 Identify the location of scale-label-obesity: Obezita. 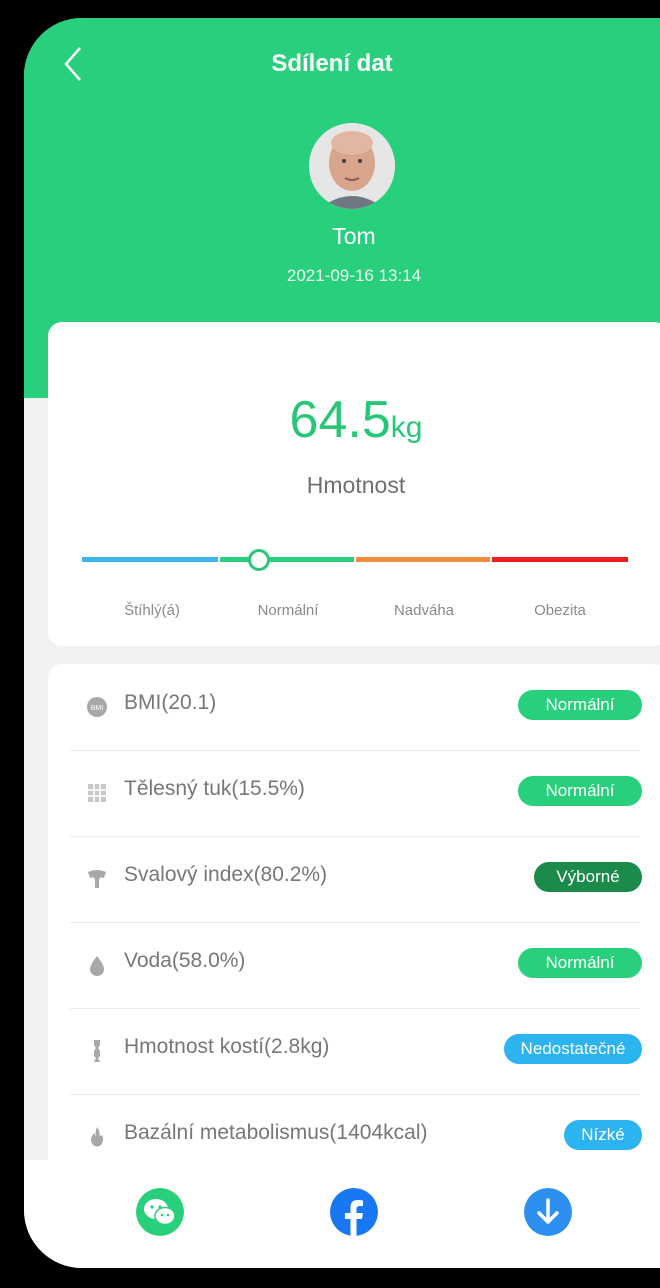
(560, 610).